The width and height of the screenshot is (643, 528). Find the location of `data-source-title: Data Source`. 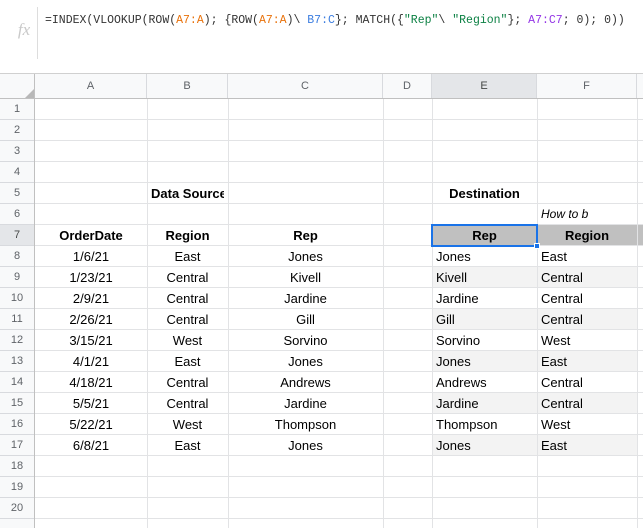

data-source-title: Data Source is located at coordinates (187, 193).